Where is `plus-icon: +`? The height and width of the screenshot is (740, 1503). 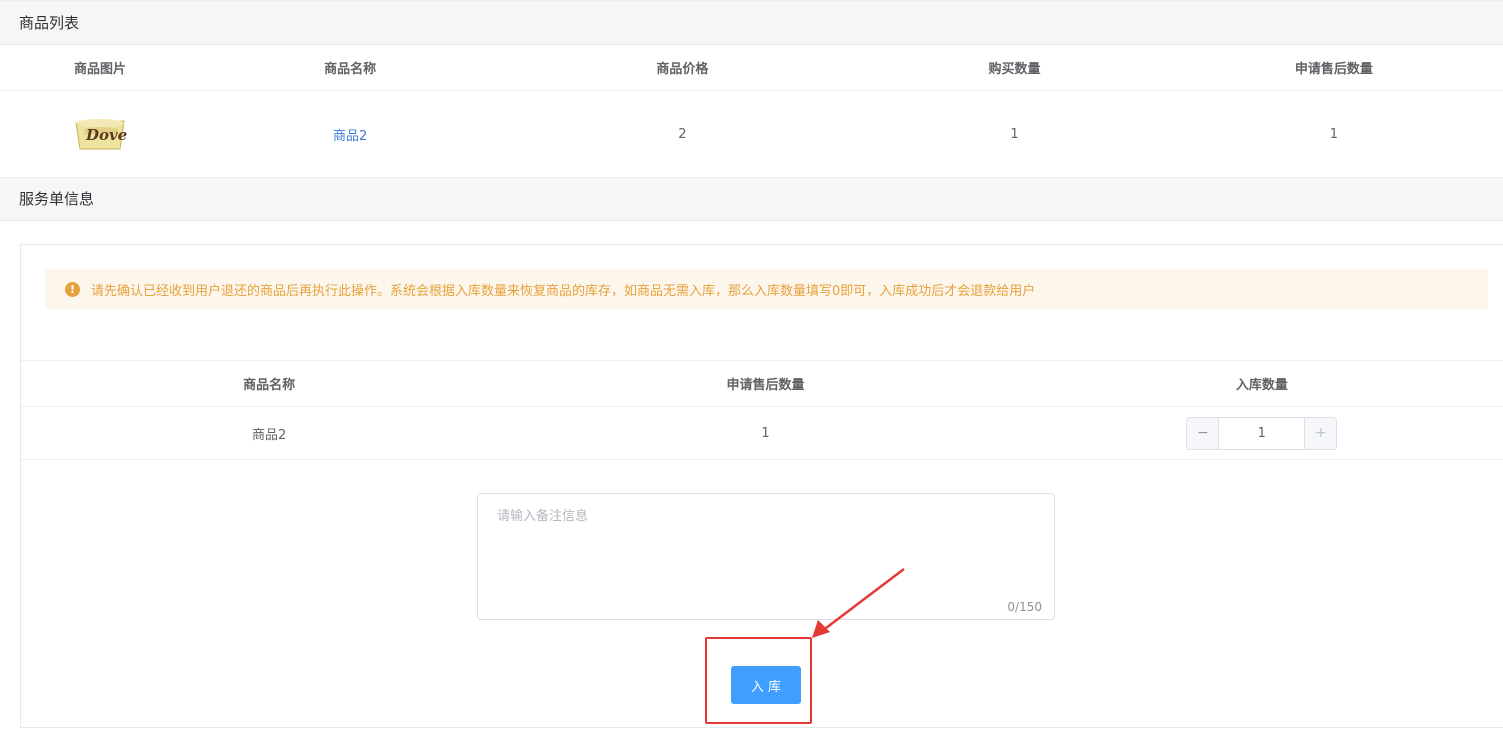
plus-icon: + is located at coordinates (1320, 433).